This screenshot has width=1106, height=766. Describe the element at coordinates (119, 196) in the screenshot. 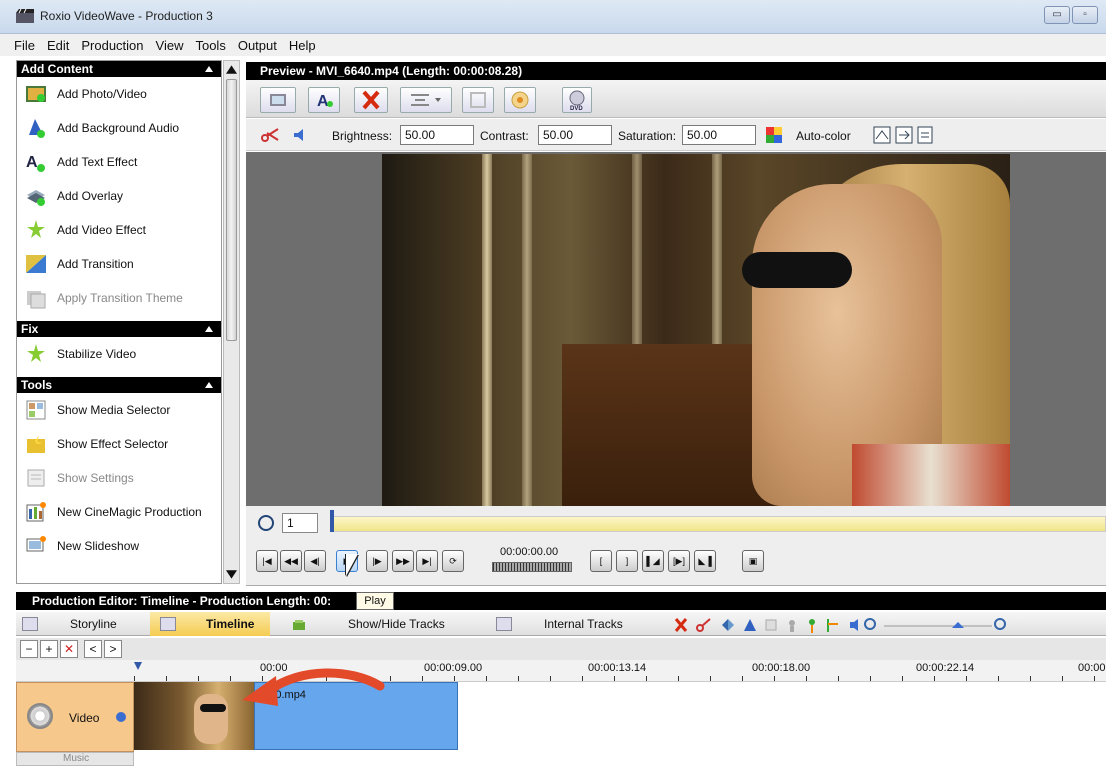

I see `add-overlay-button: Add Overlay` at that location.